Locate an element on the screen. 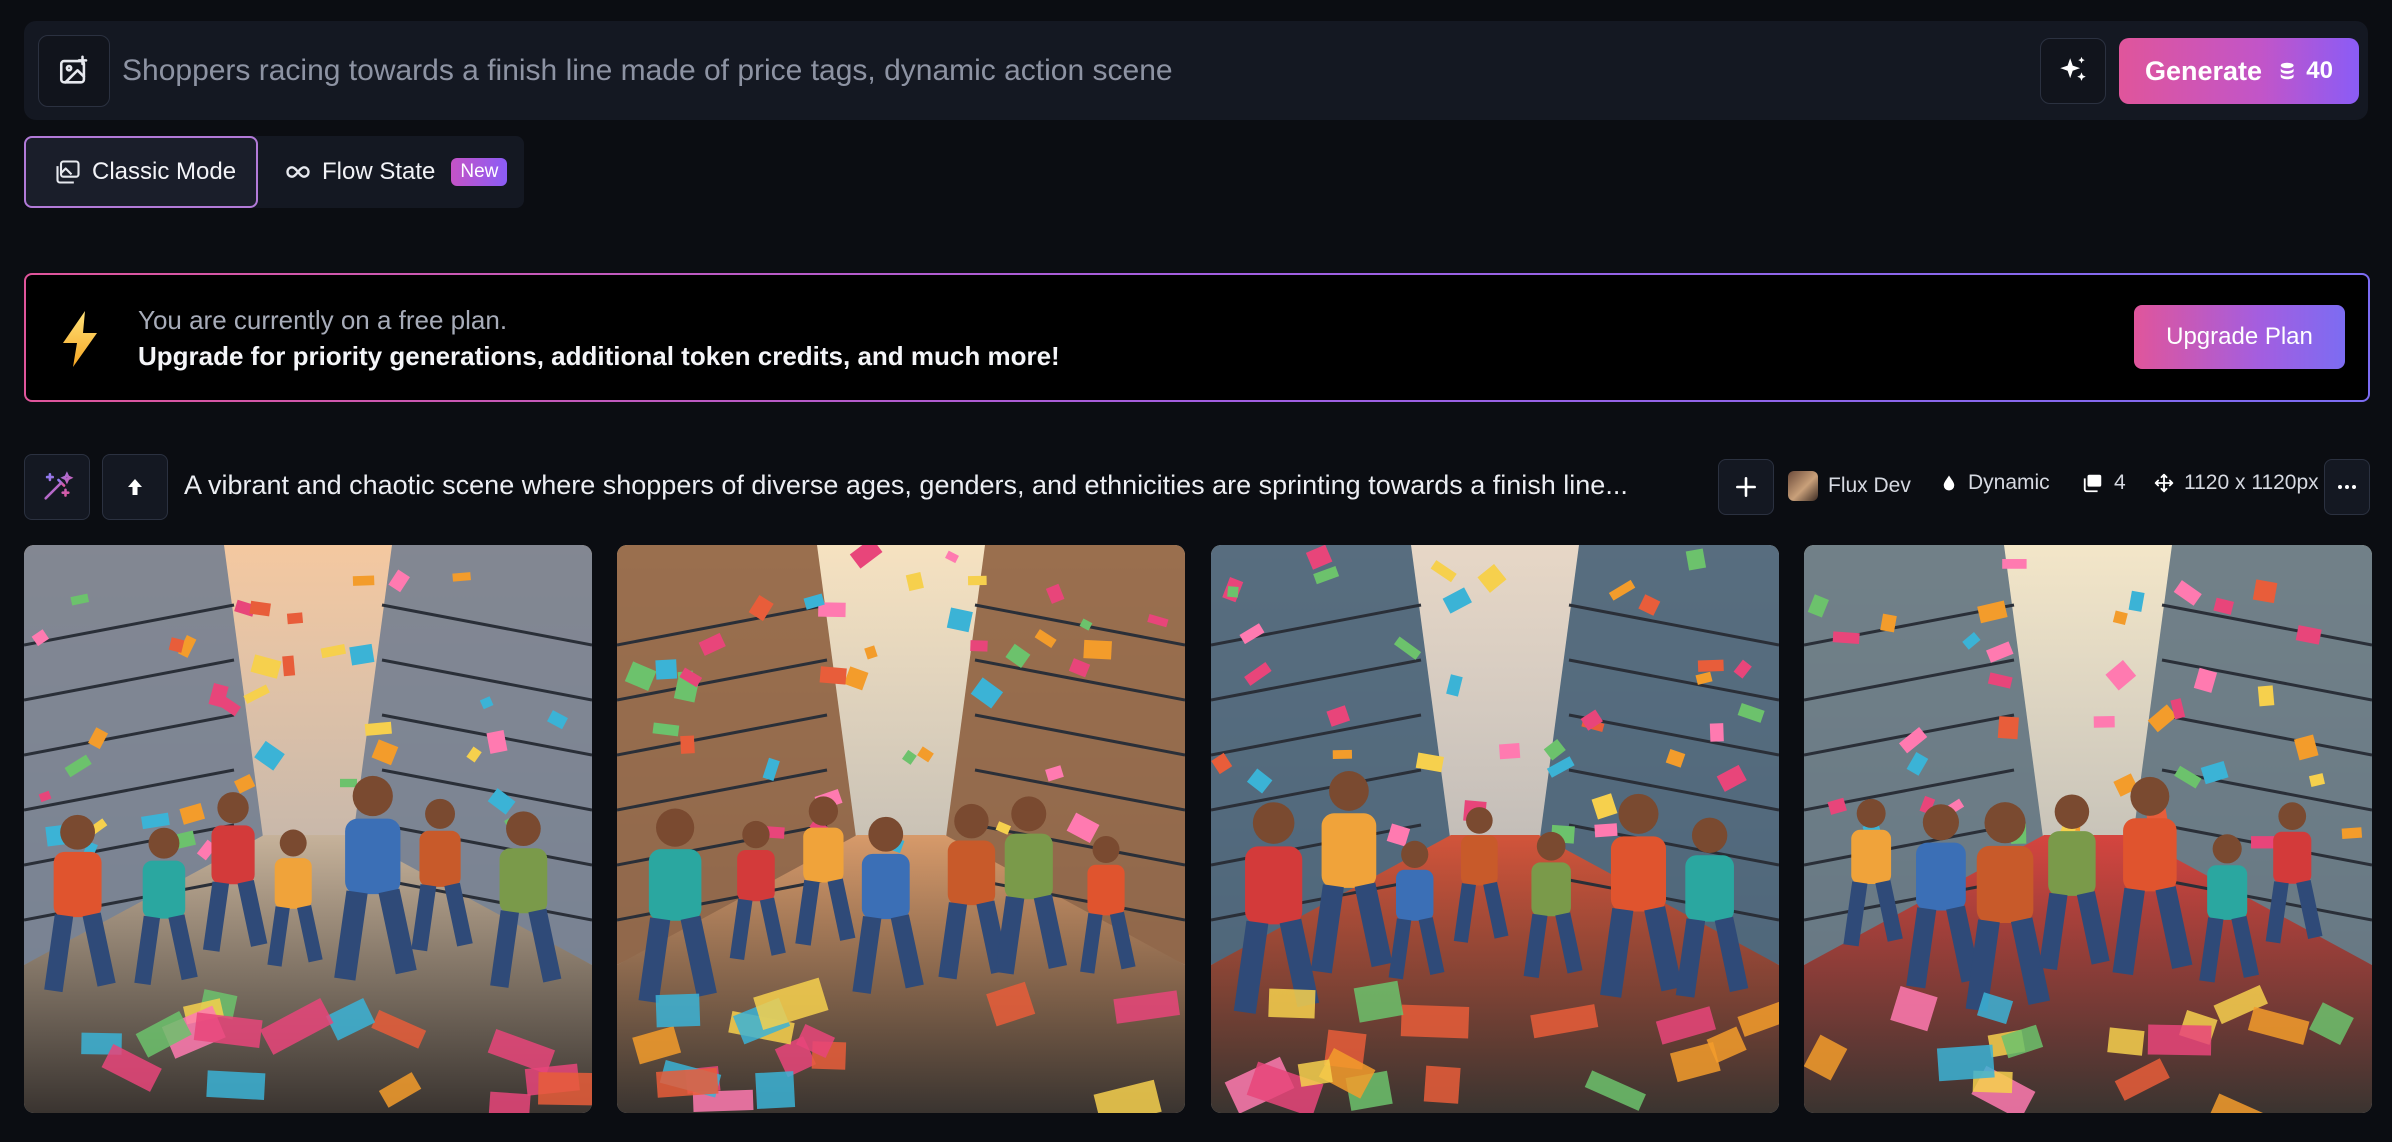  prompt-bar: Generate 40 is located at coordinates (1196, 70).